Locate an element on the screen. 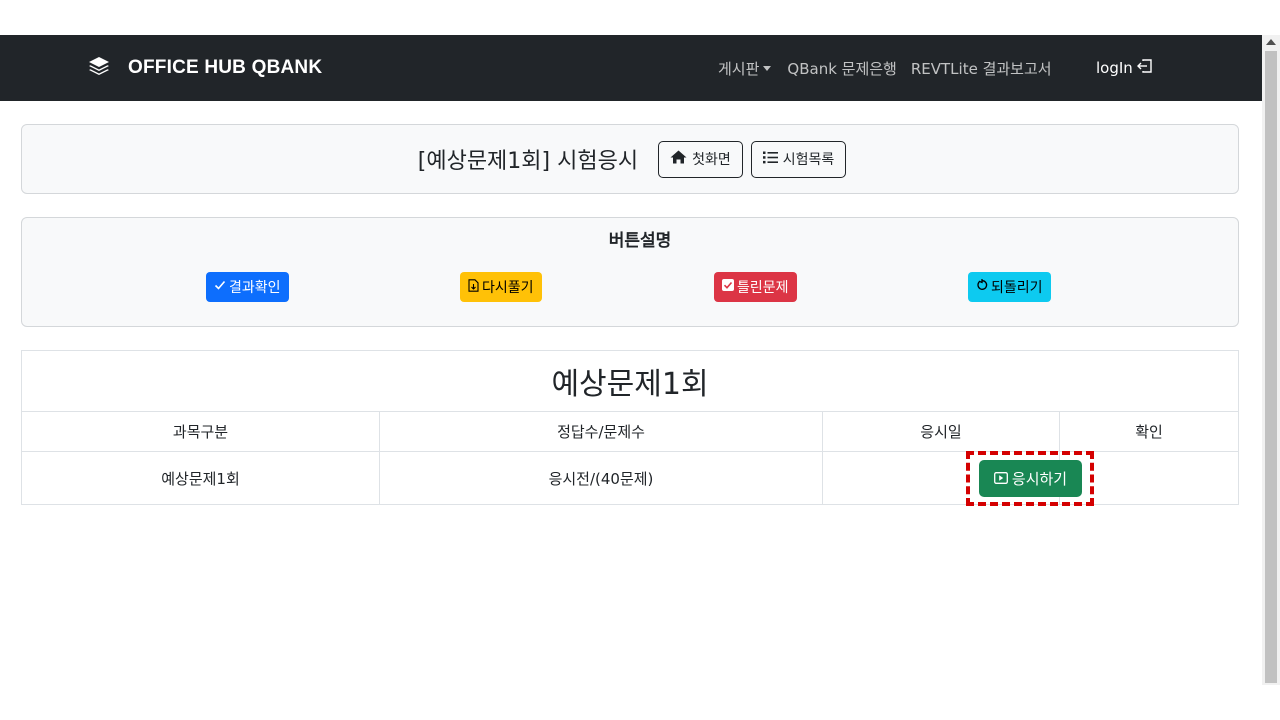 The width and height of the screenshot is (1280, 720). exam-header-card: [예상문제1회] 시험응시 첫화면 시험목록 is located at coordinates (630, 159).